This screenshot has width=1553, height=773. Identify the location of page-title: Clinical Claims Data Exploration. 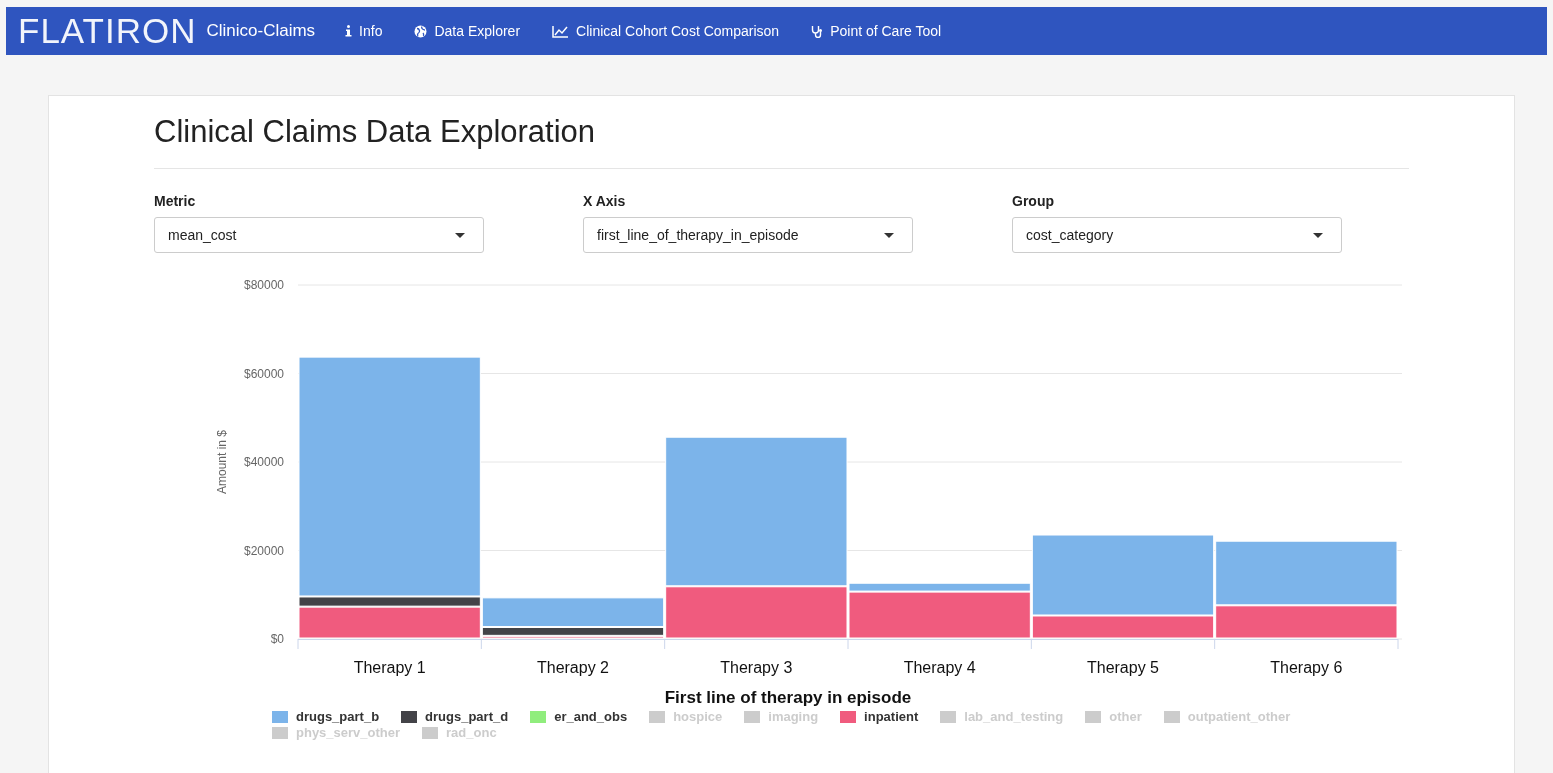
(375, 132).